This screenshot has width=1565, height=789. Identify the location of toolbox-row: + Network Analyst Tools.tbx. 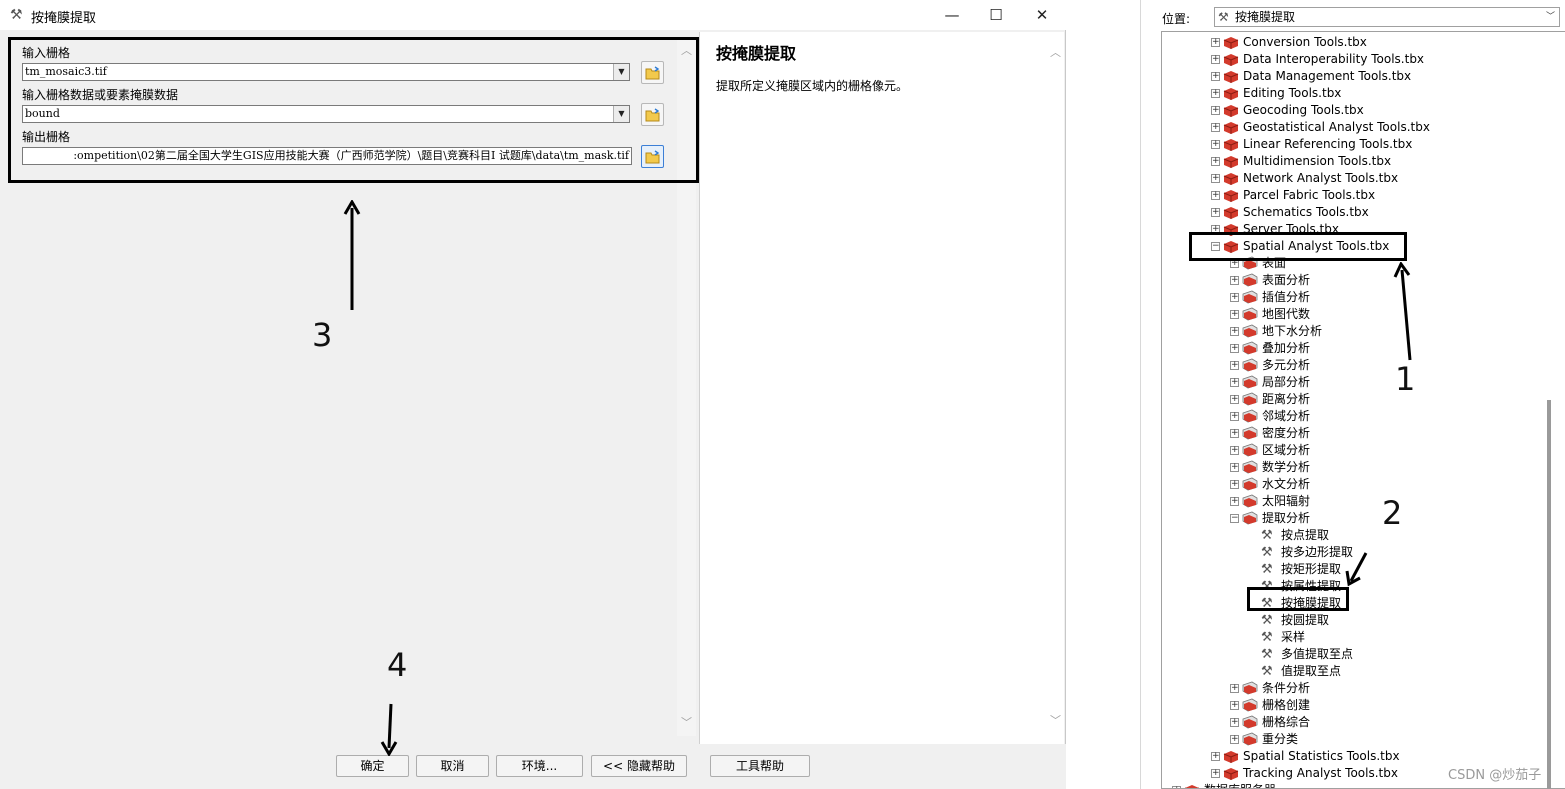
(1363, 178).